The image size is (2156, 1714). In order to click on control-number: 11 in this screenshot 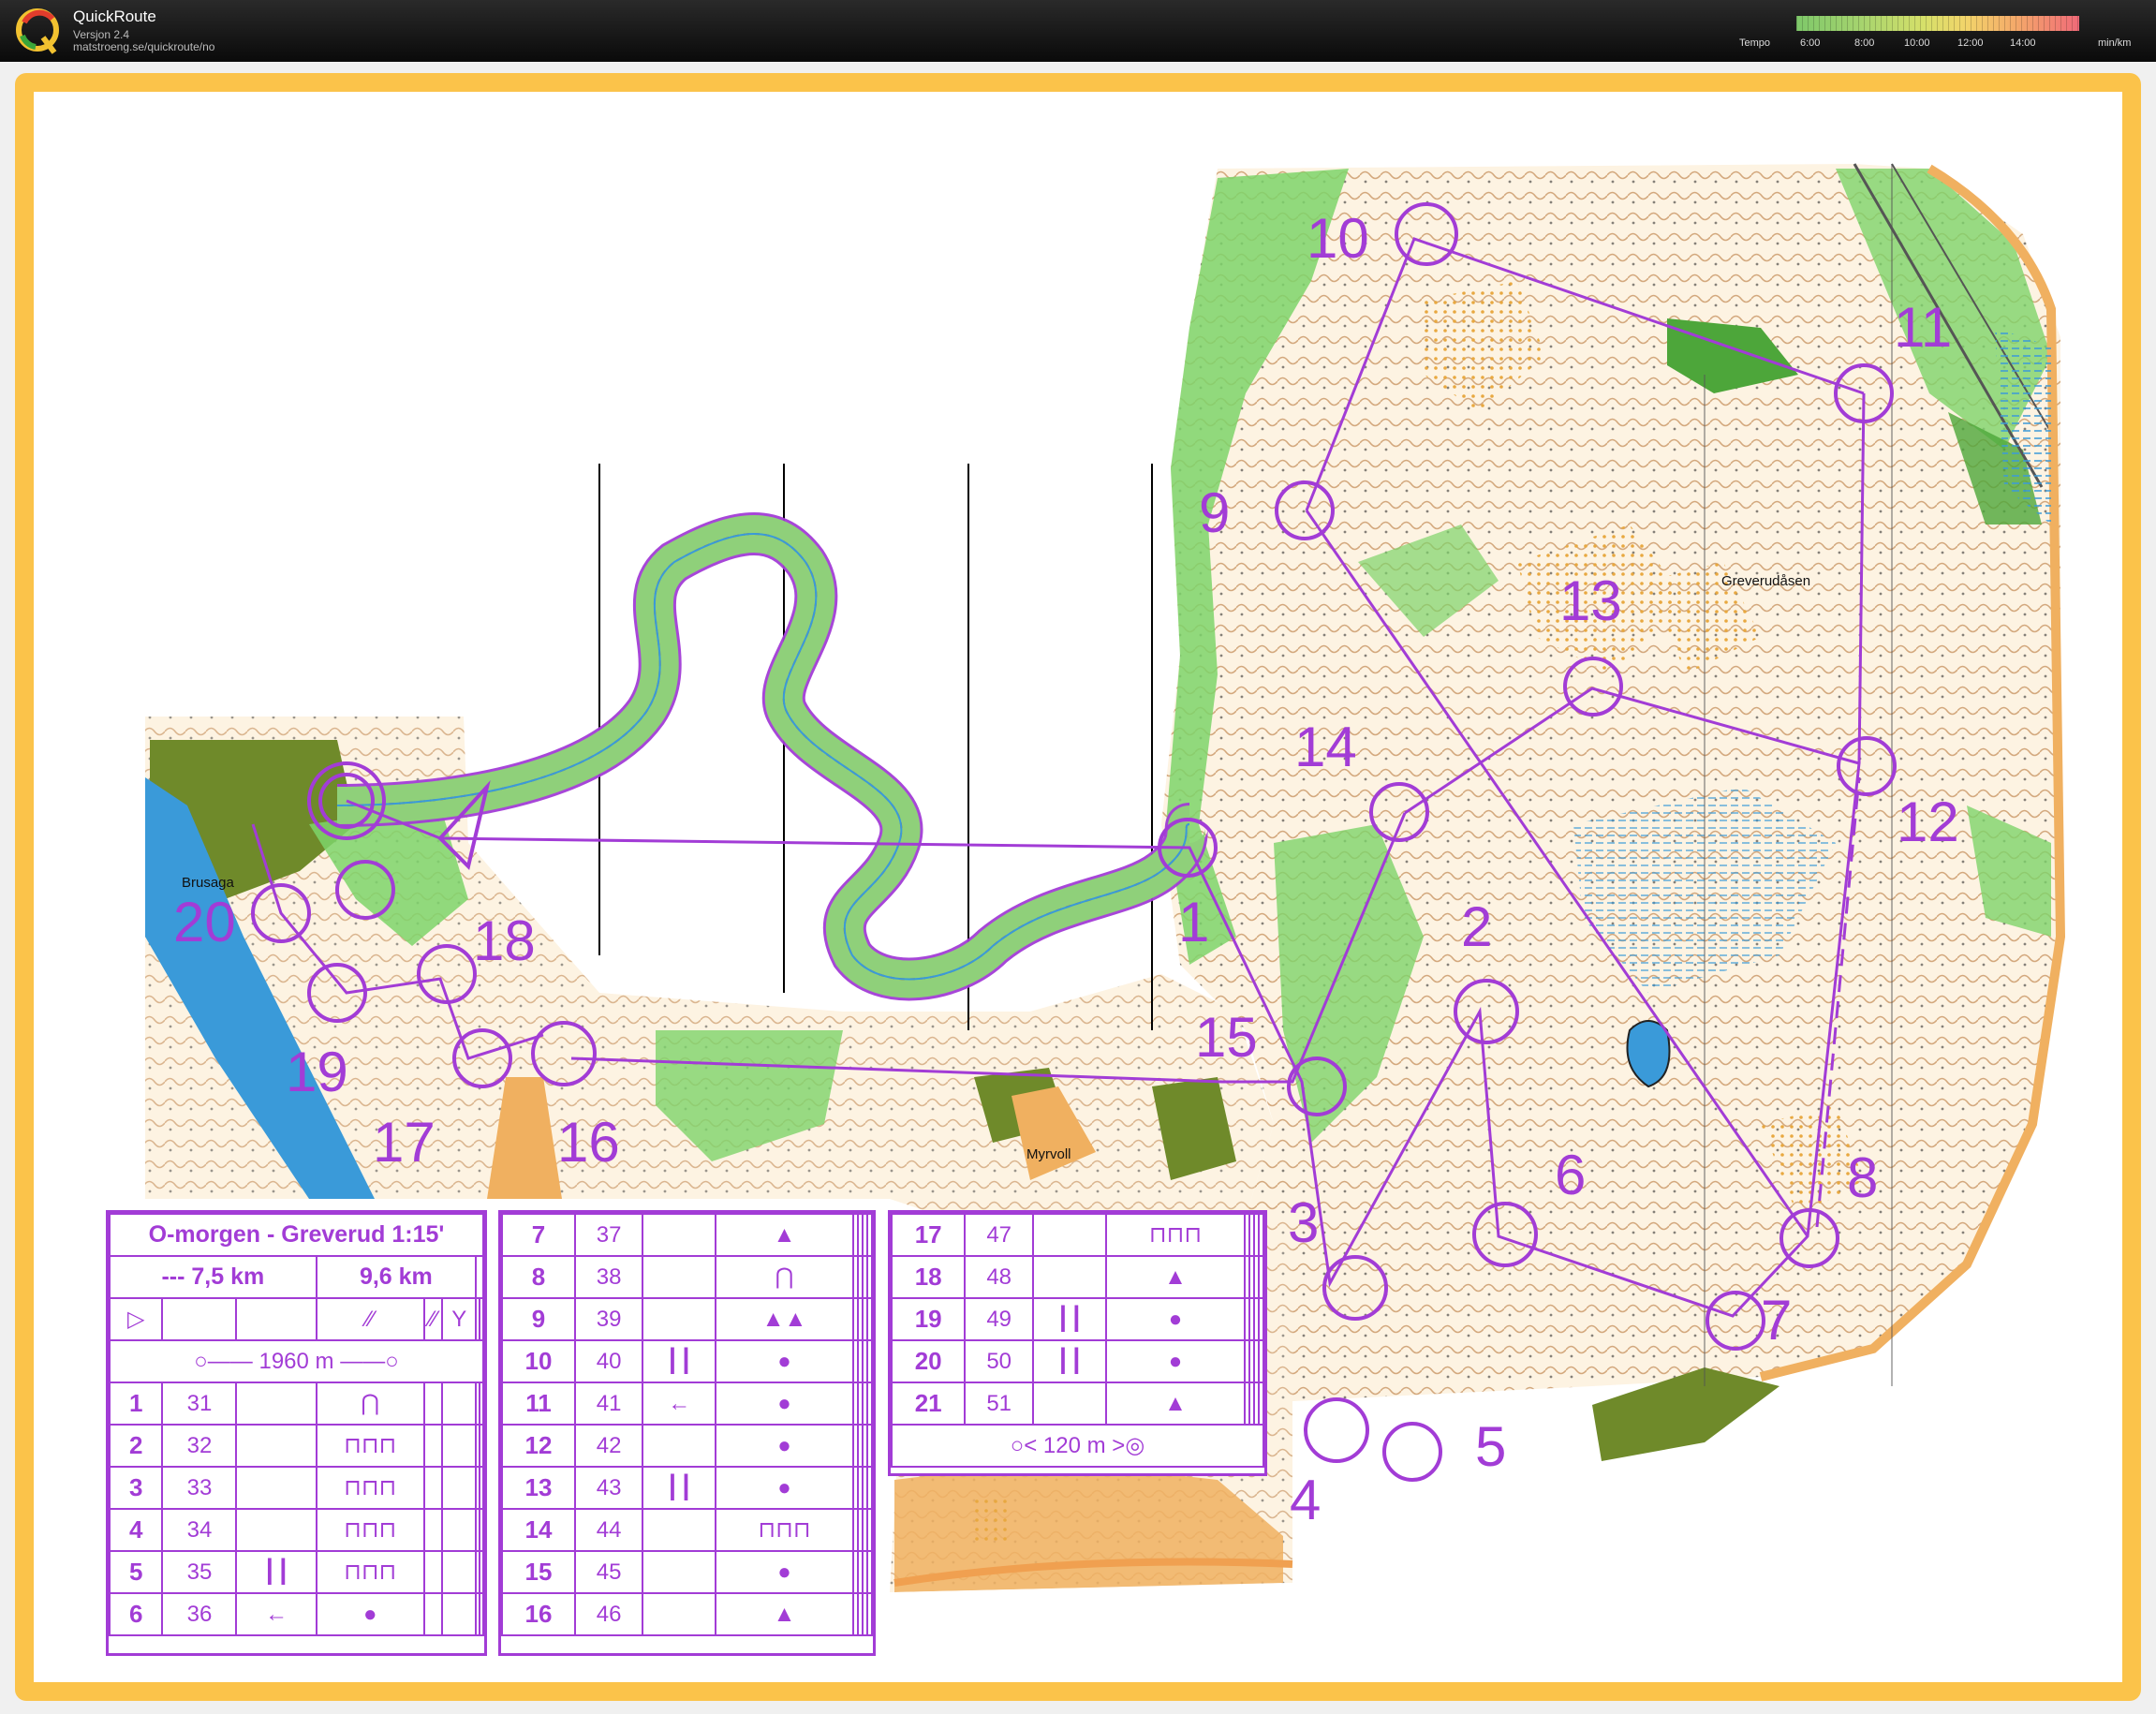, I will do `click(1923, 328)`.